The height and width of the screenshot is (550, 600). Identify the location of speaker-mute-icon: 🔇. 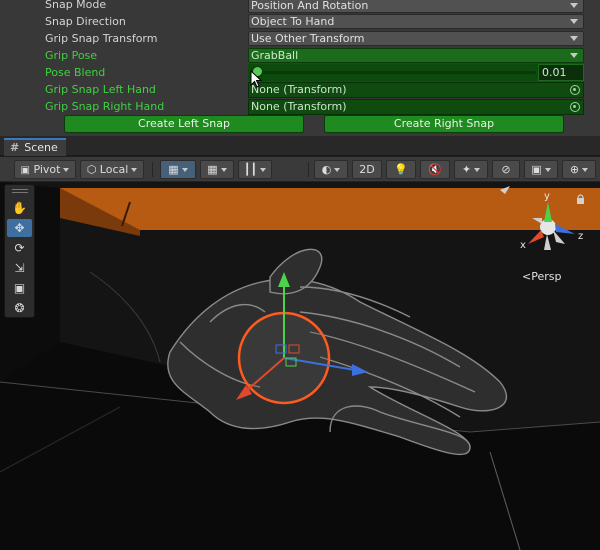
(435, 169).